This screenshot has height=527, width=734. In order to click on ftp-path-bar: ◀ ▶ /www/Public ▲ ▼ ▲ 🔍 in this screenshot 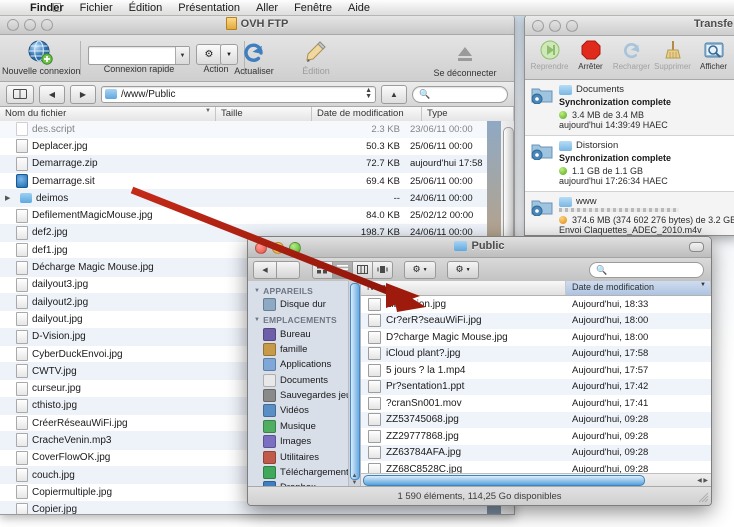, I will do `click(257, 94)`.